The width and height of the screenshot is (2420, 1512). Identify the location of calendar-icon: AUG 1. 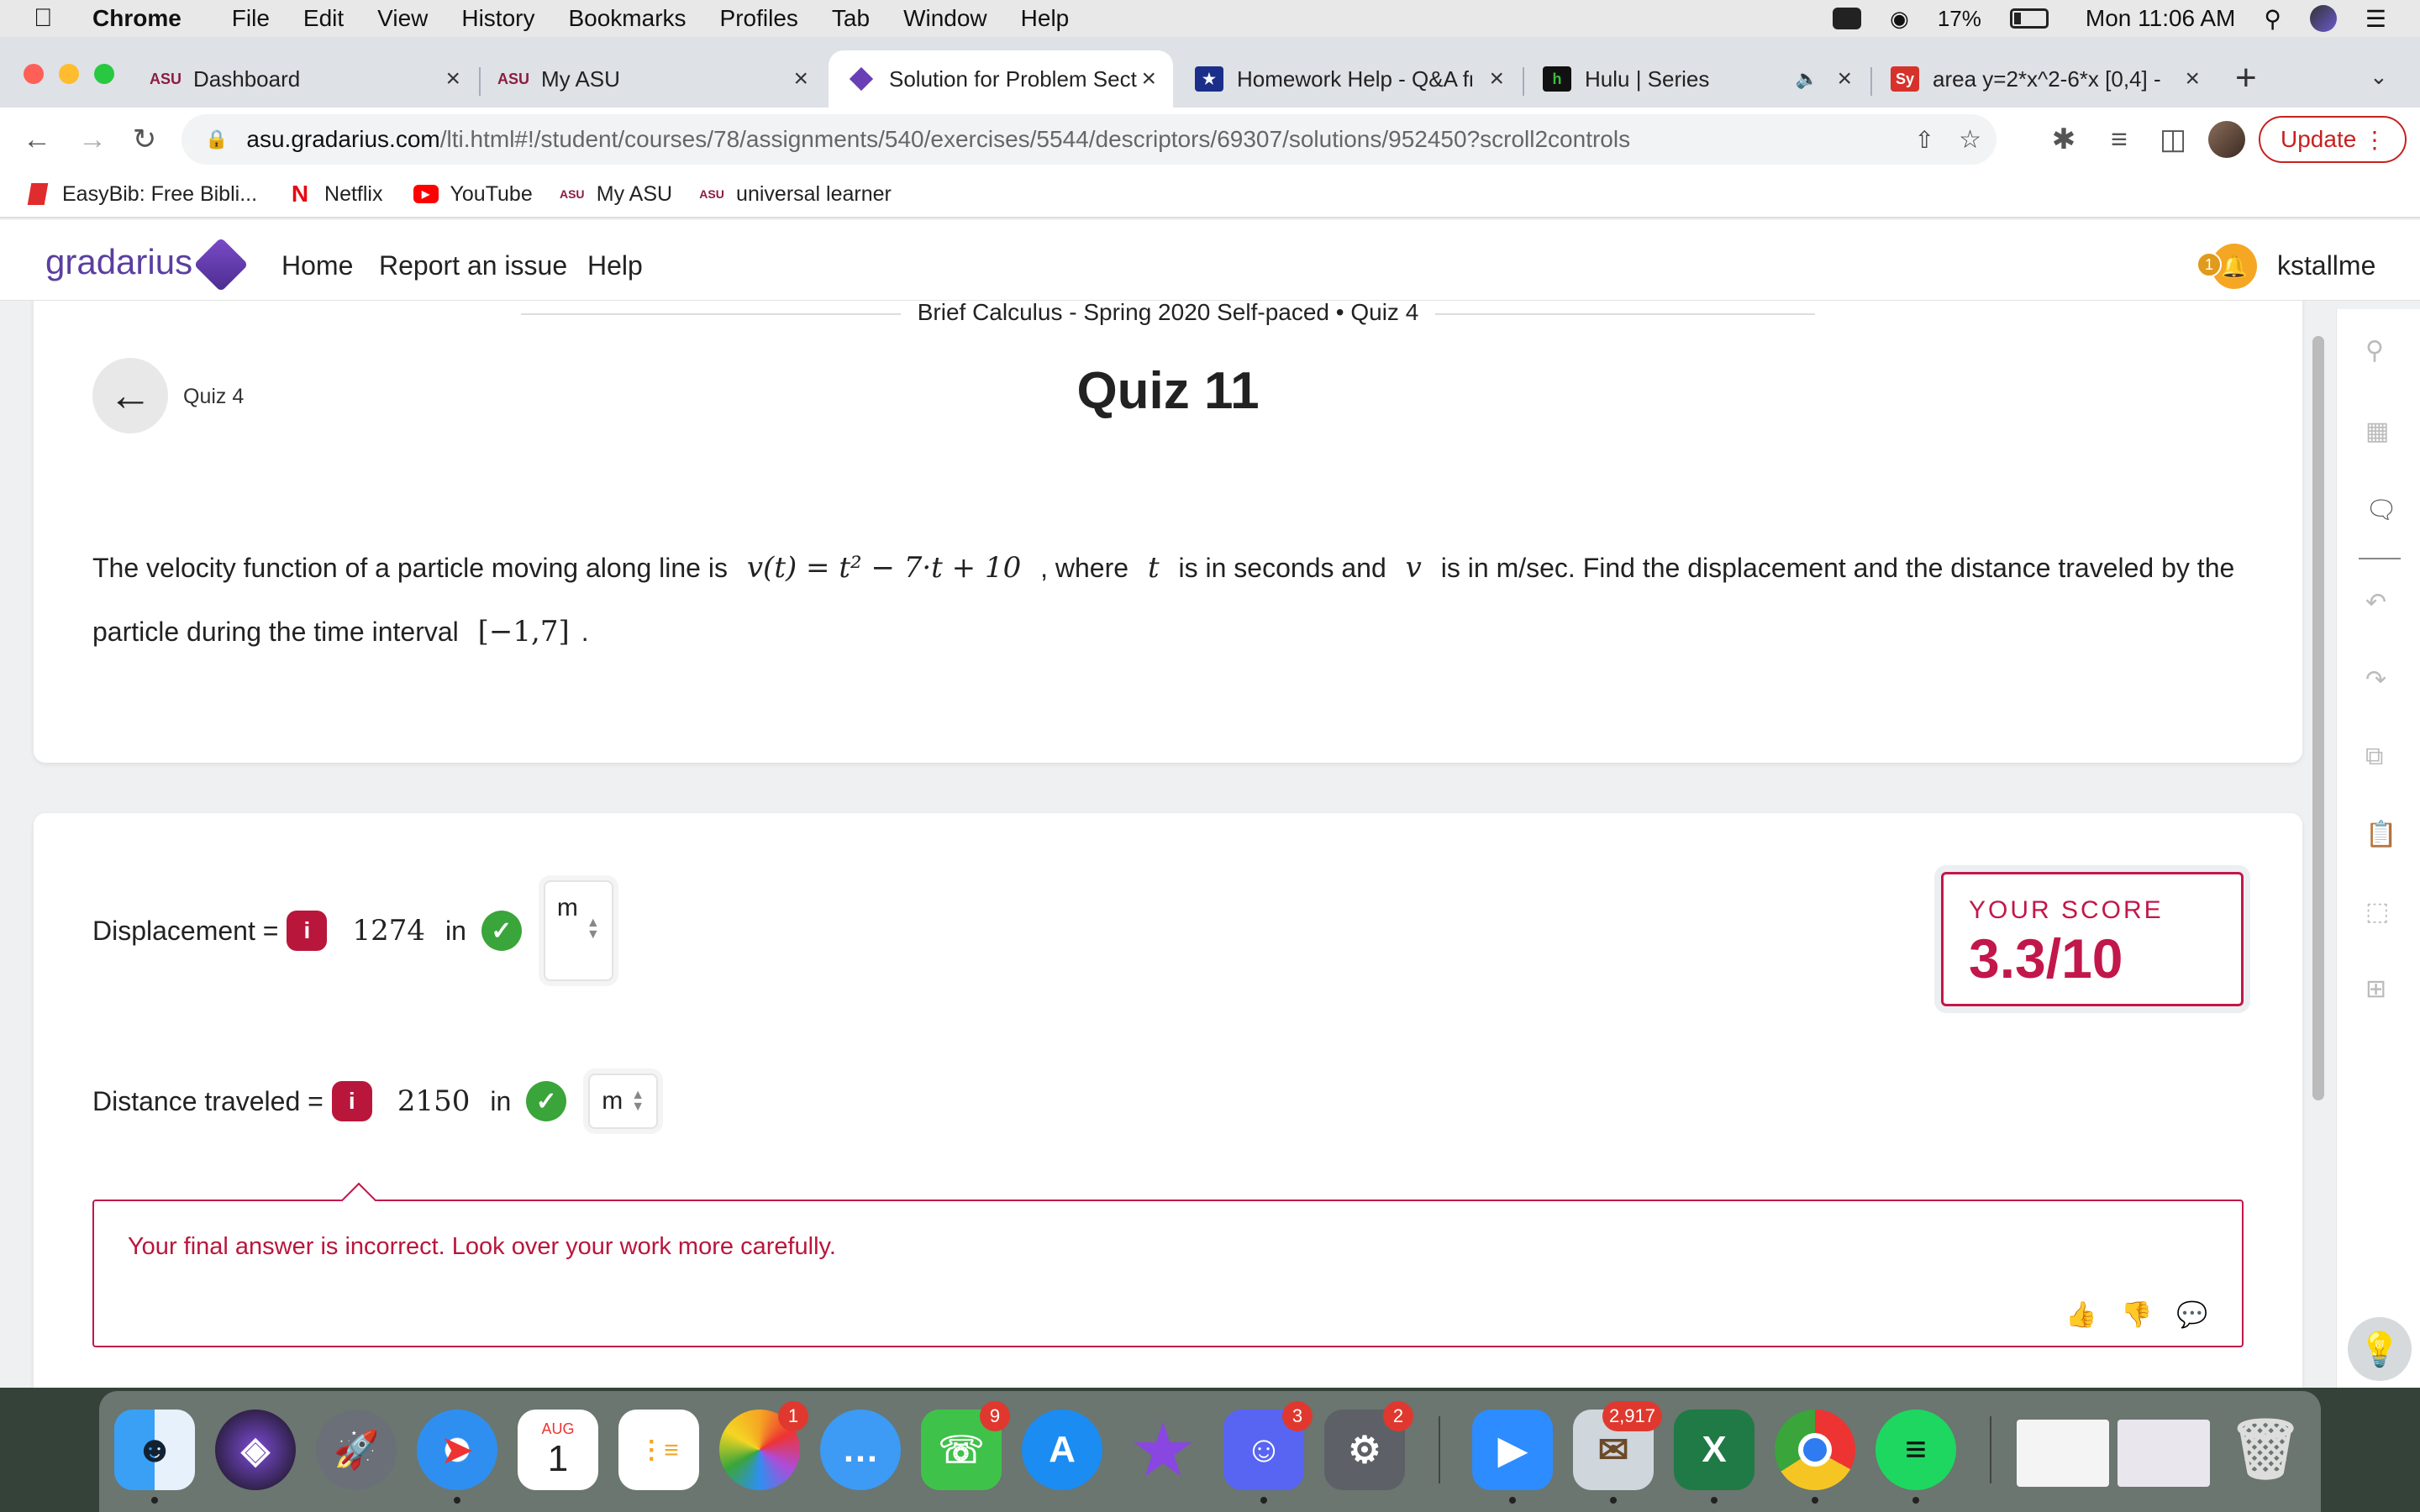
(558, 1450).